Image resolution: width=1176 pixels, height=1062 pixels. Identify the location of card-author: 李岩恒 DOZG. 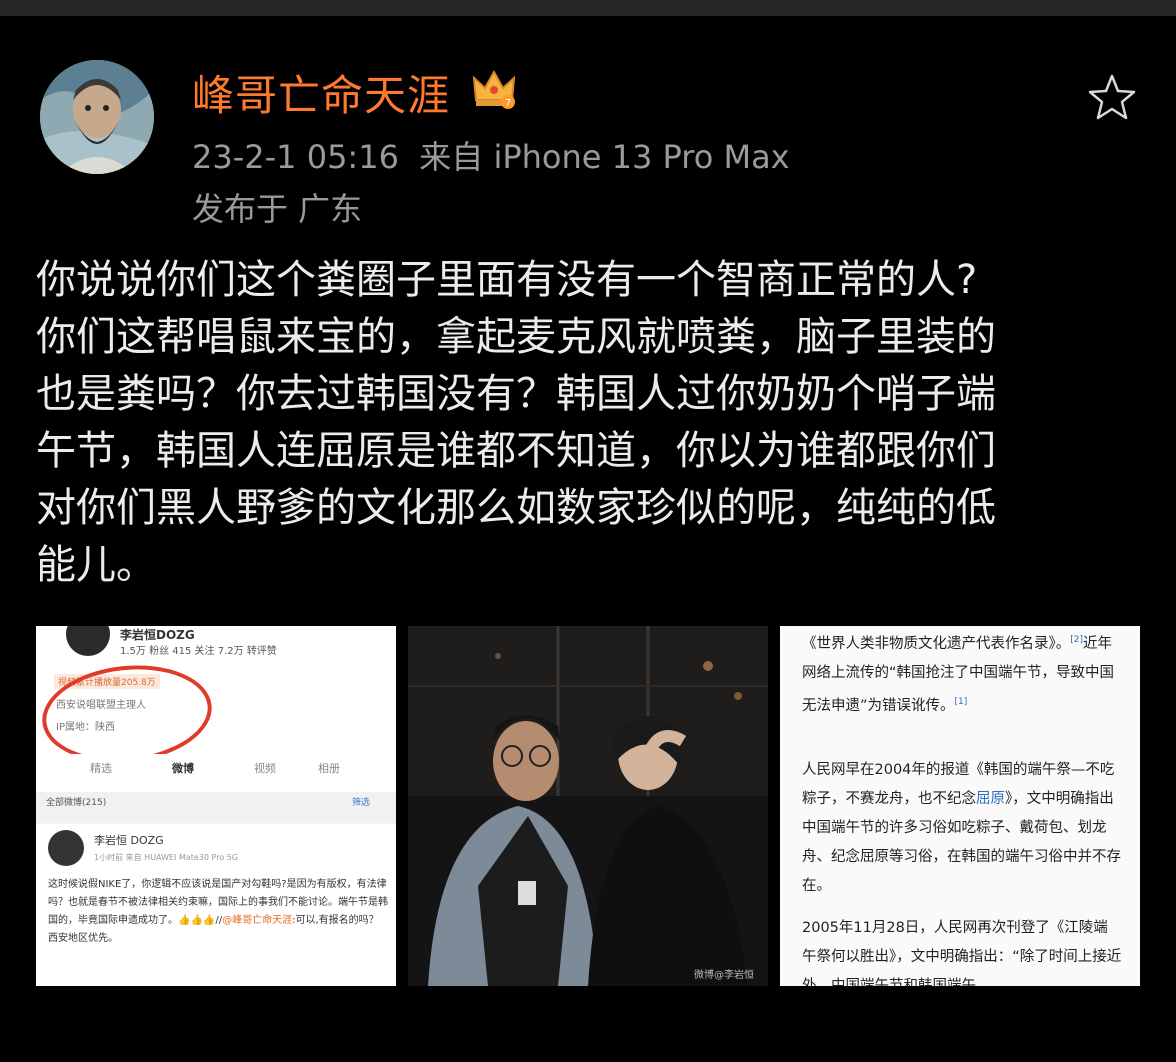
(129, 840).